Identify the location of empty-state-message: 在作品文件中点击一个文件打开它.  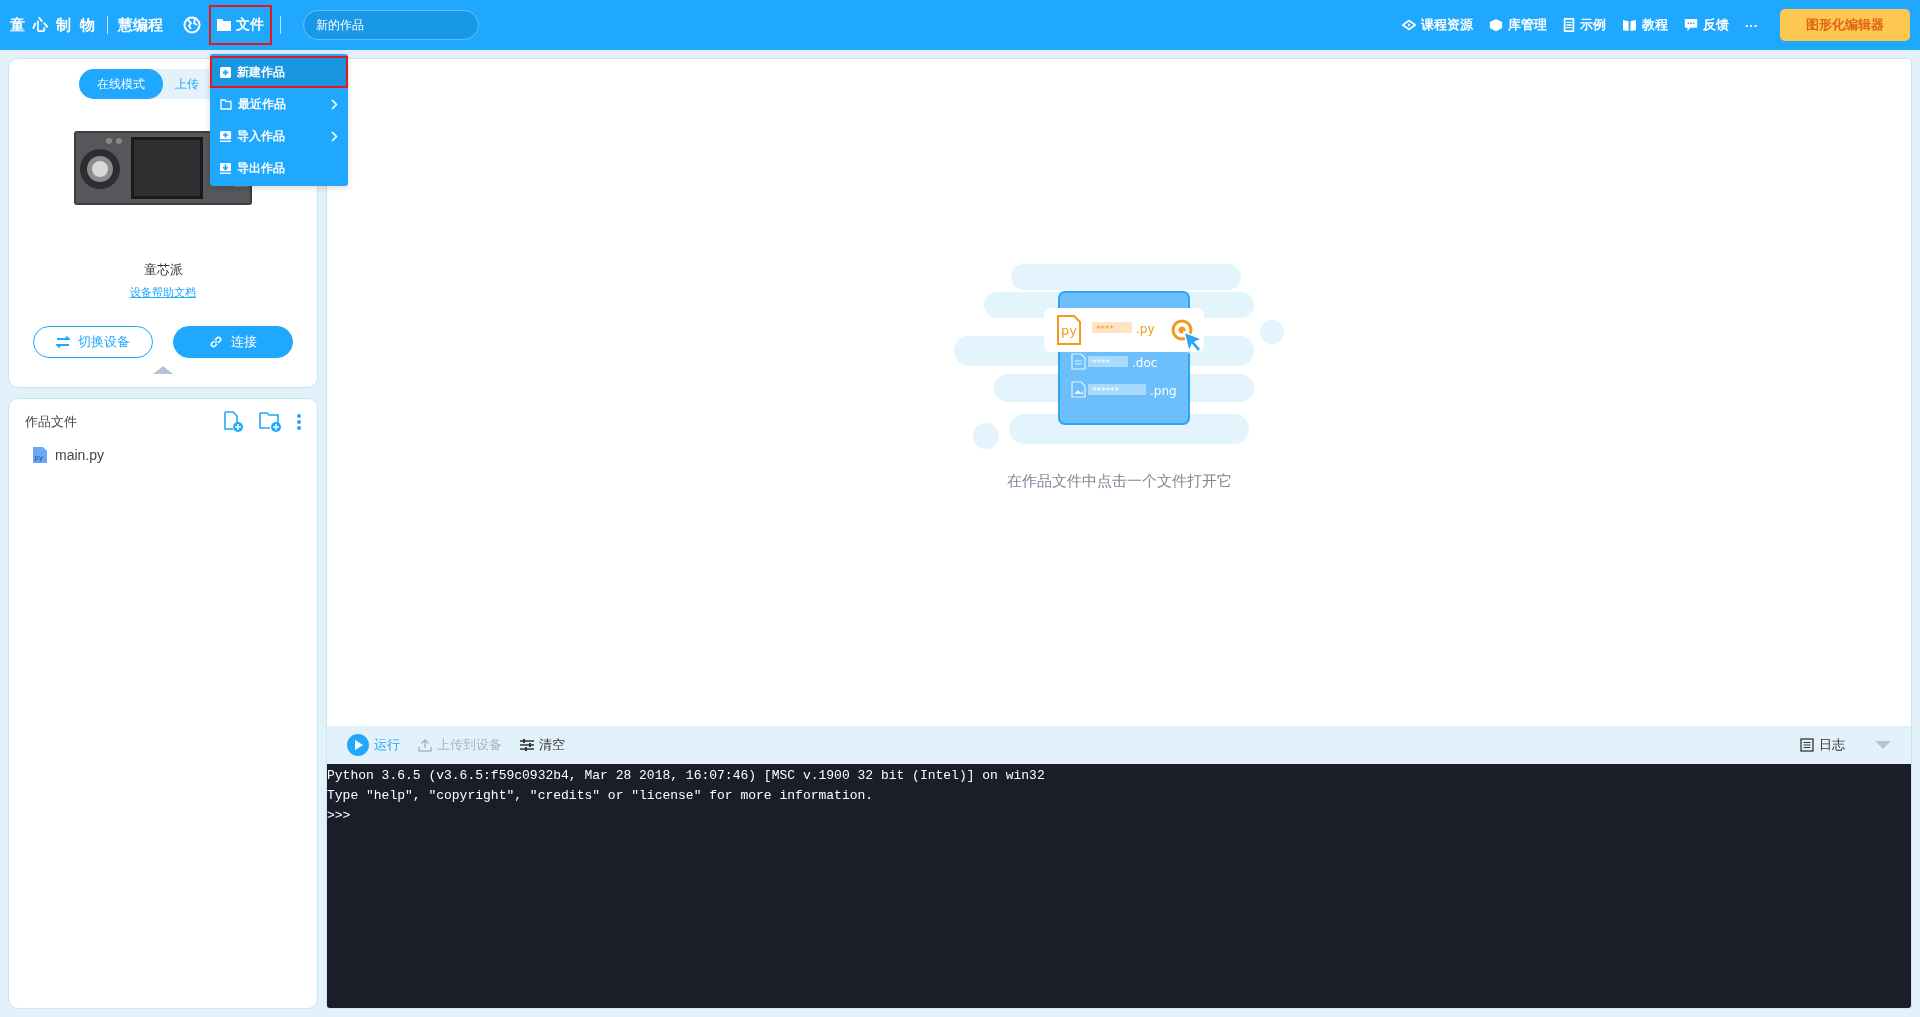
(1119, 481).